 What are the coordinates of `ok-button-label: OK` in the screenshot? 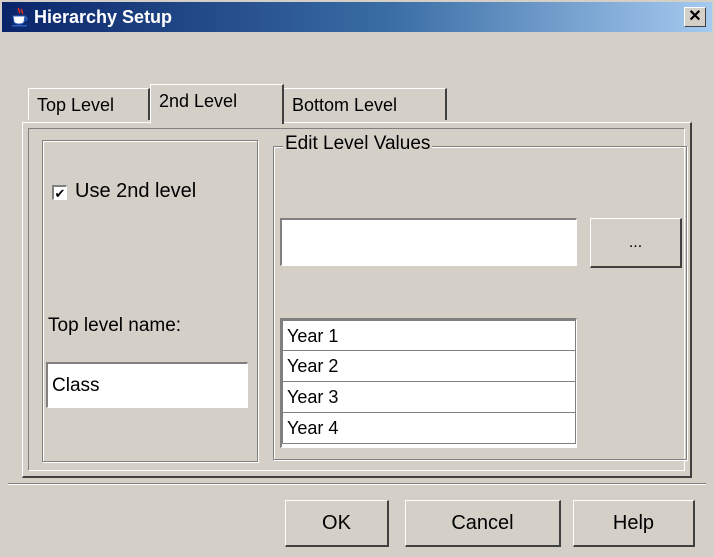 It's located at (336, 522).